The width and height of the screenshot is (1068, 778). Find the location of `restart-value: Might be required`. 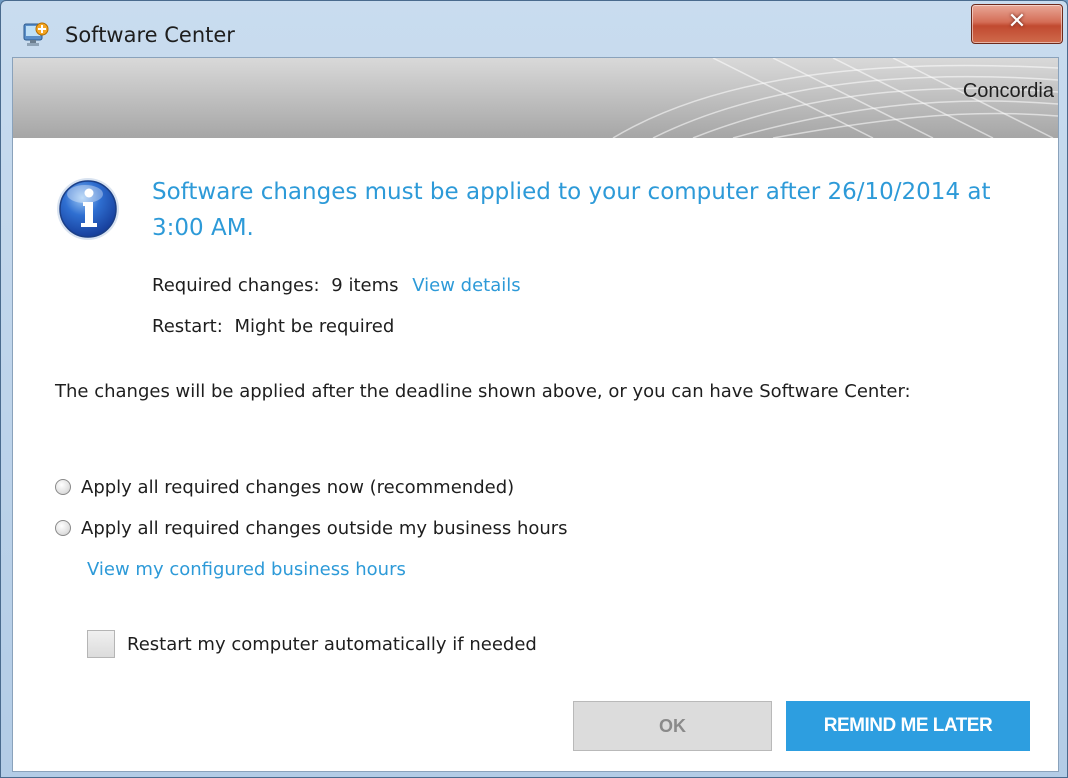

restart-value: Might be required is located at coordinates (314, 326).